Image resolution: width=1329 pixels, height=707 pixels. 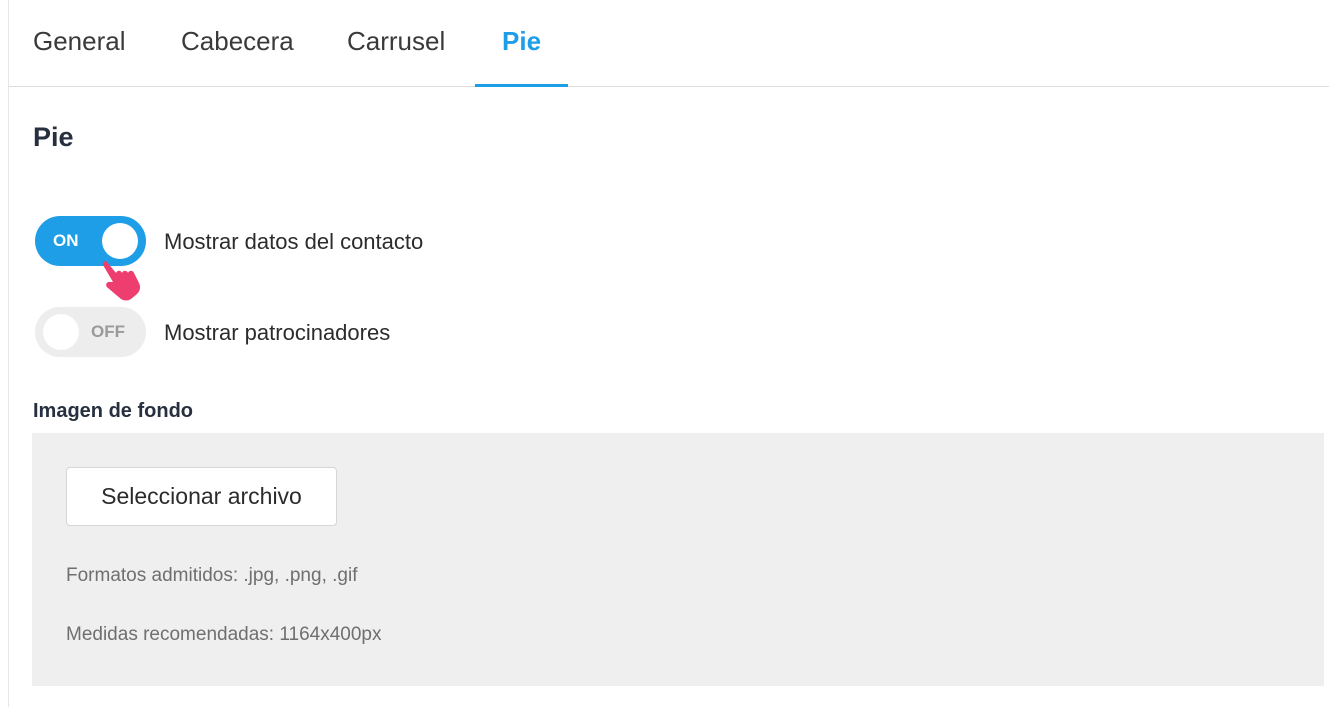 What do you see at coordinates (201, 496) in the screenshot?
I see `select-file-button: Seleccionar archivo` at bounding box center [201, 496].